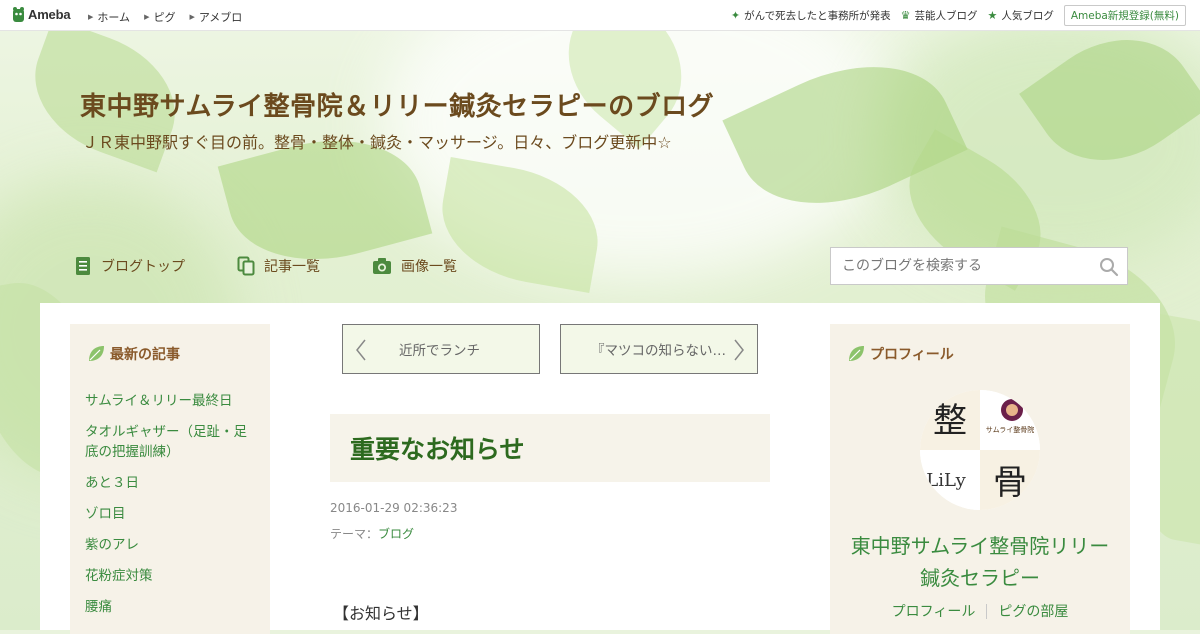 This screenshot has width=1200, height=634. What do you see at coordinates (172, 514) in the screenshot?
I see `recent-entry-link: ゾロ目` at bounding box center [172, 514].